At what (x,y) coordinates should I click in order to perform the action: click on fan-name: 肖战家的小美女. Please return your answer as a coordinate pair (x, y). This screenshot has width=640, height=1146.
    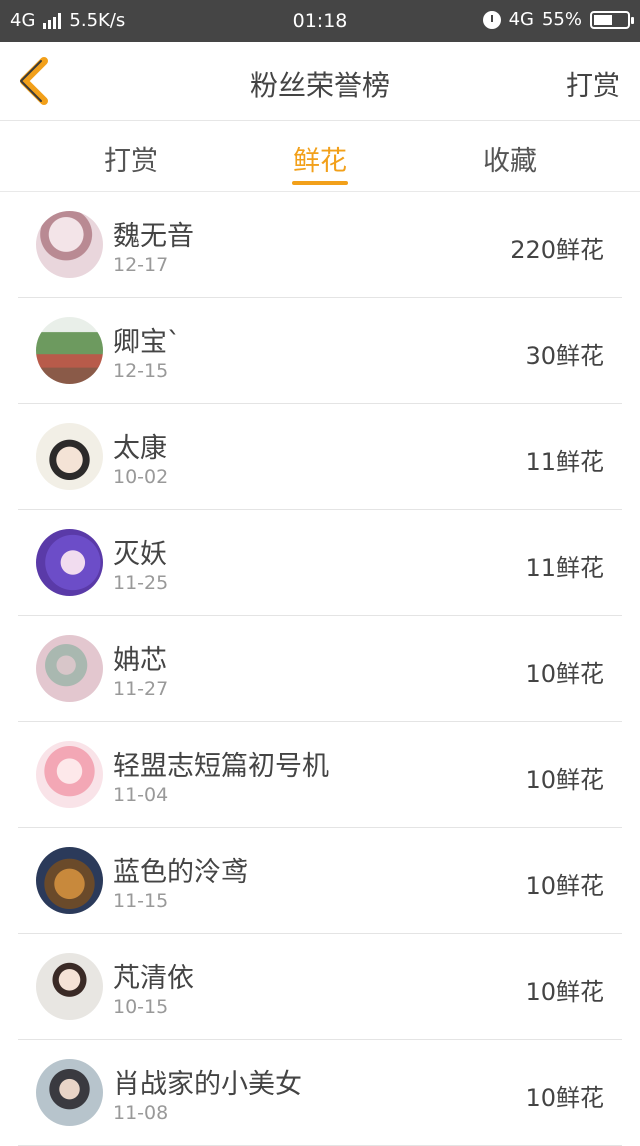
    Looking at the image, I should click on (207, 1084).